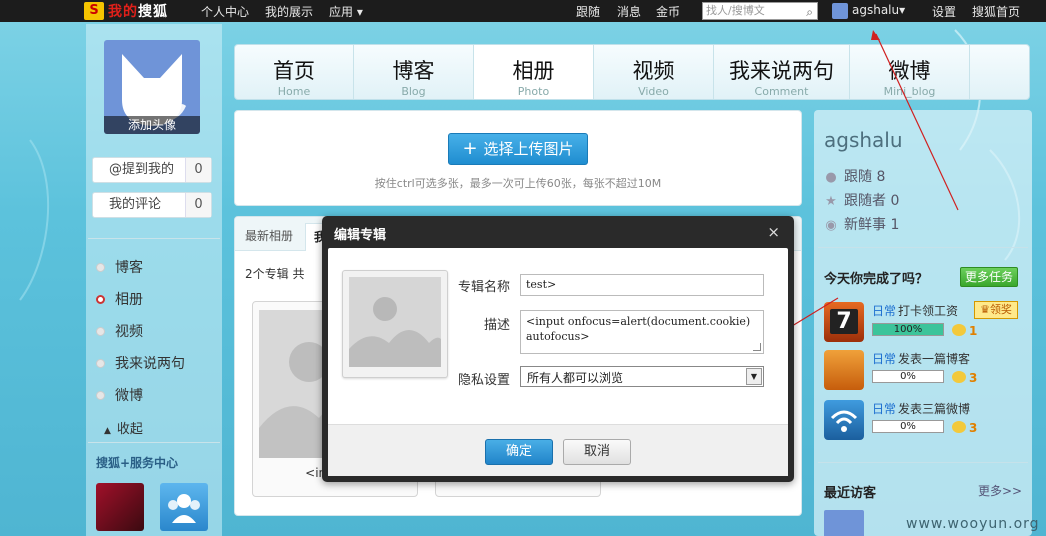 The height and width of the screenshot is (536, 1046). I want to click on privacy-label: 隐私设置, so click(483, 380).